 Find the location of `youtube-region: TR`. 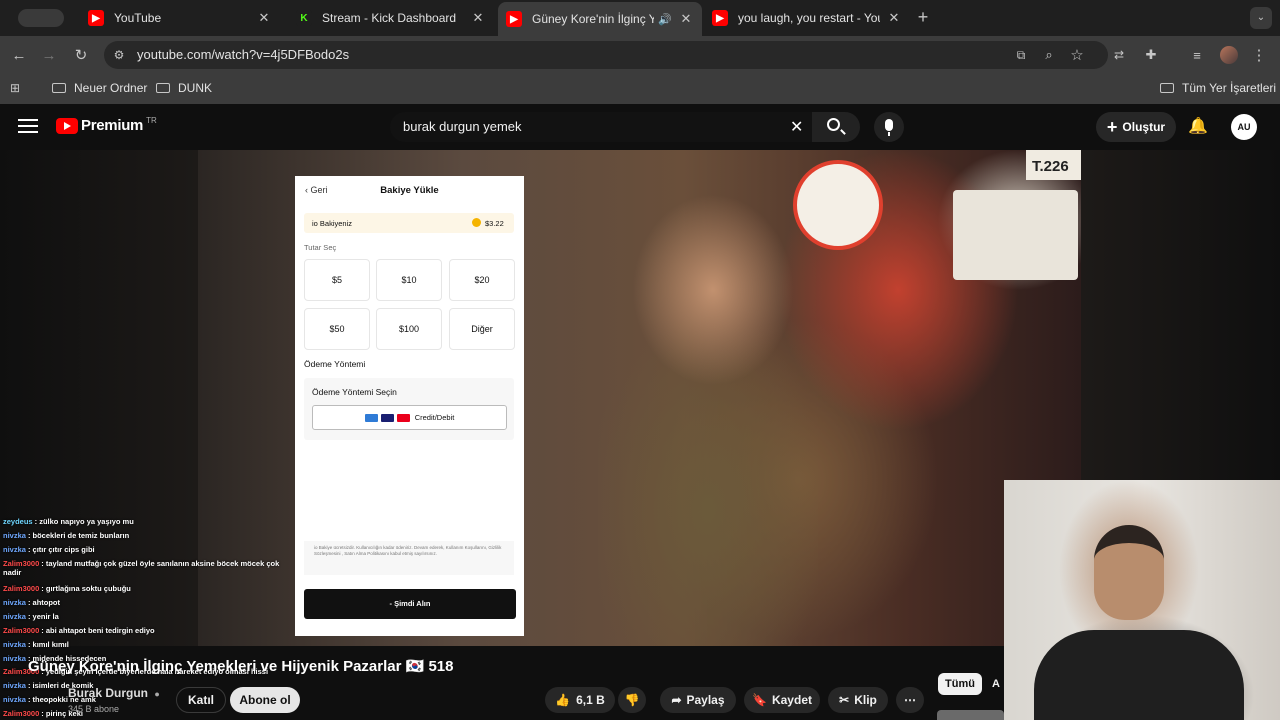

youtube-region: TR is located at coordinates (151, 120).